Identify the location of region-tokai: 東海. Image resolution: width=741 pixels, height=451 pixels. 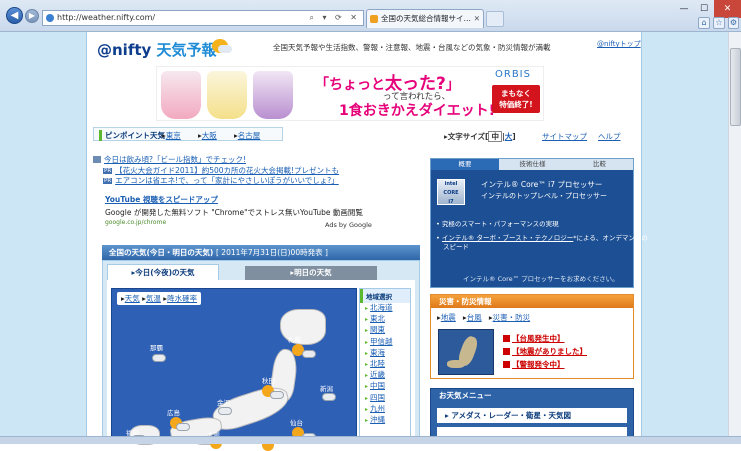
(385, 353).